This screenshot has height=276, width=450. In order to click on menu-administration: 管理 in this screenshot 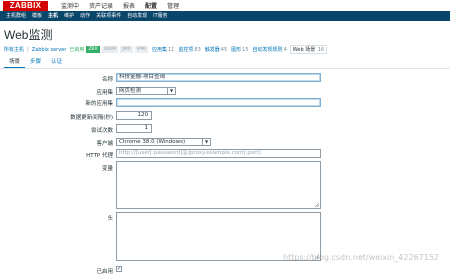, I will do `click(173, 6)`.